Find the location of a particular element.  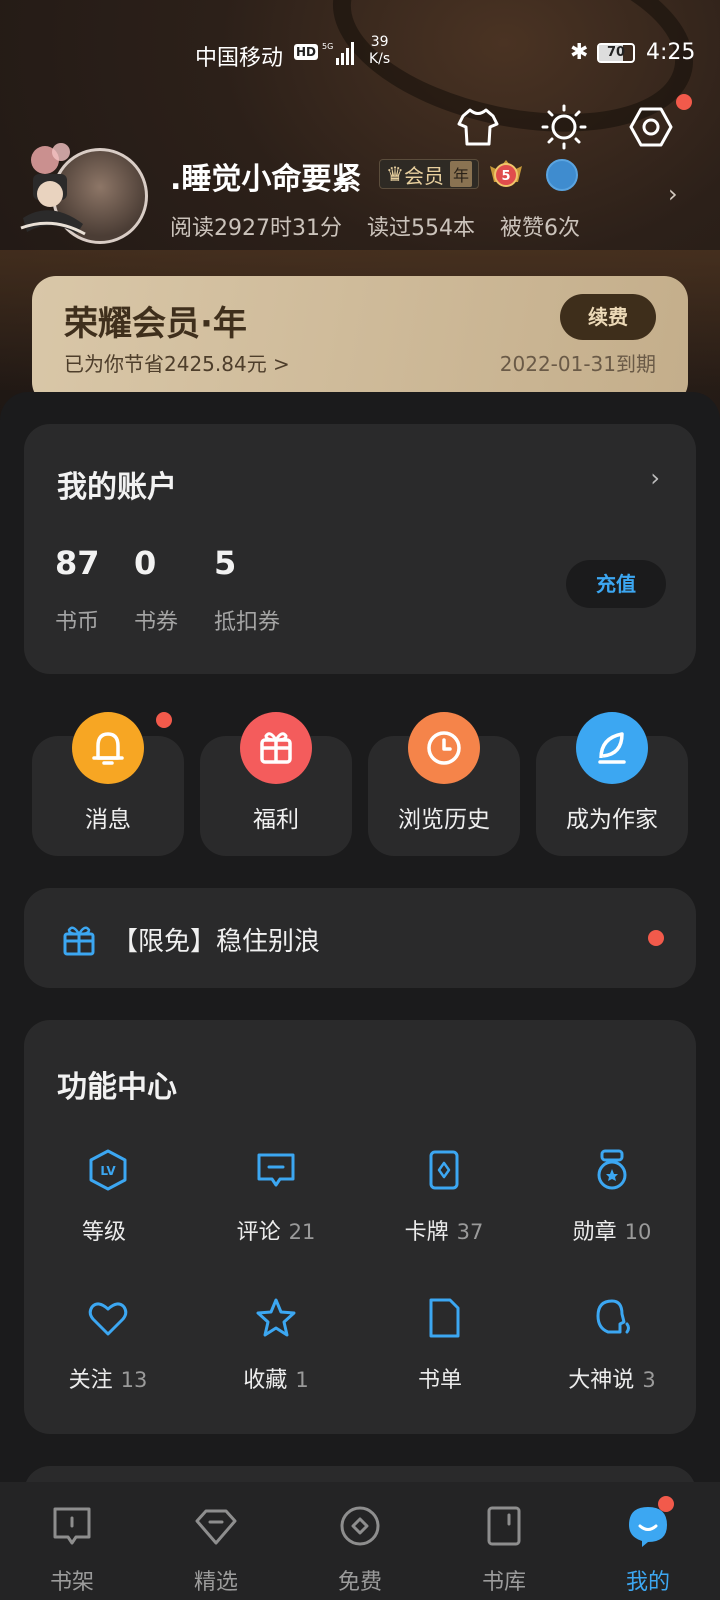

status-bar: 中国移动 HD 5G 39 K/s ✱ 70 4:25 is located at coordinates (360, 53).